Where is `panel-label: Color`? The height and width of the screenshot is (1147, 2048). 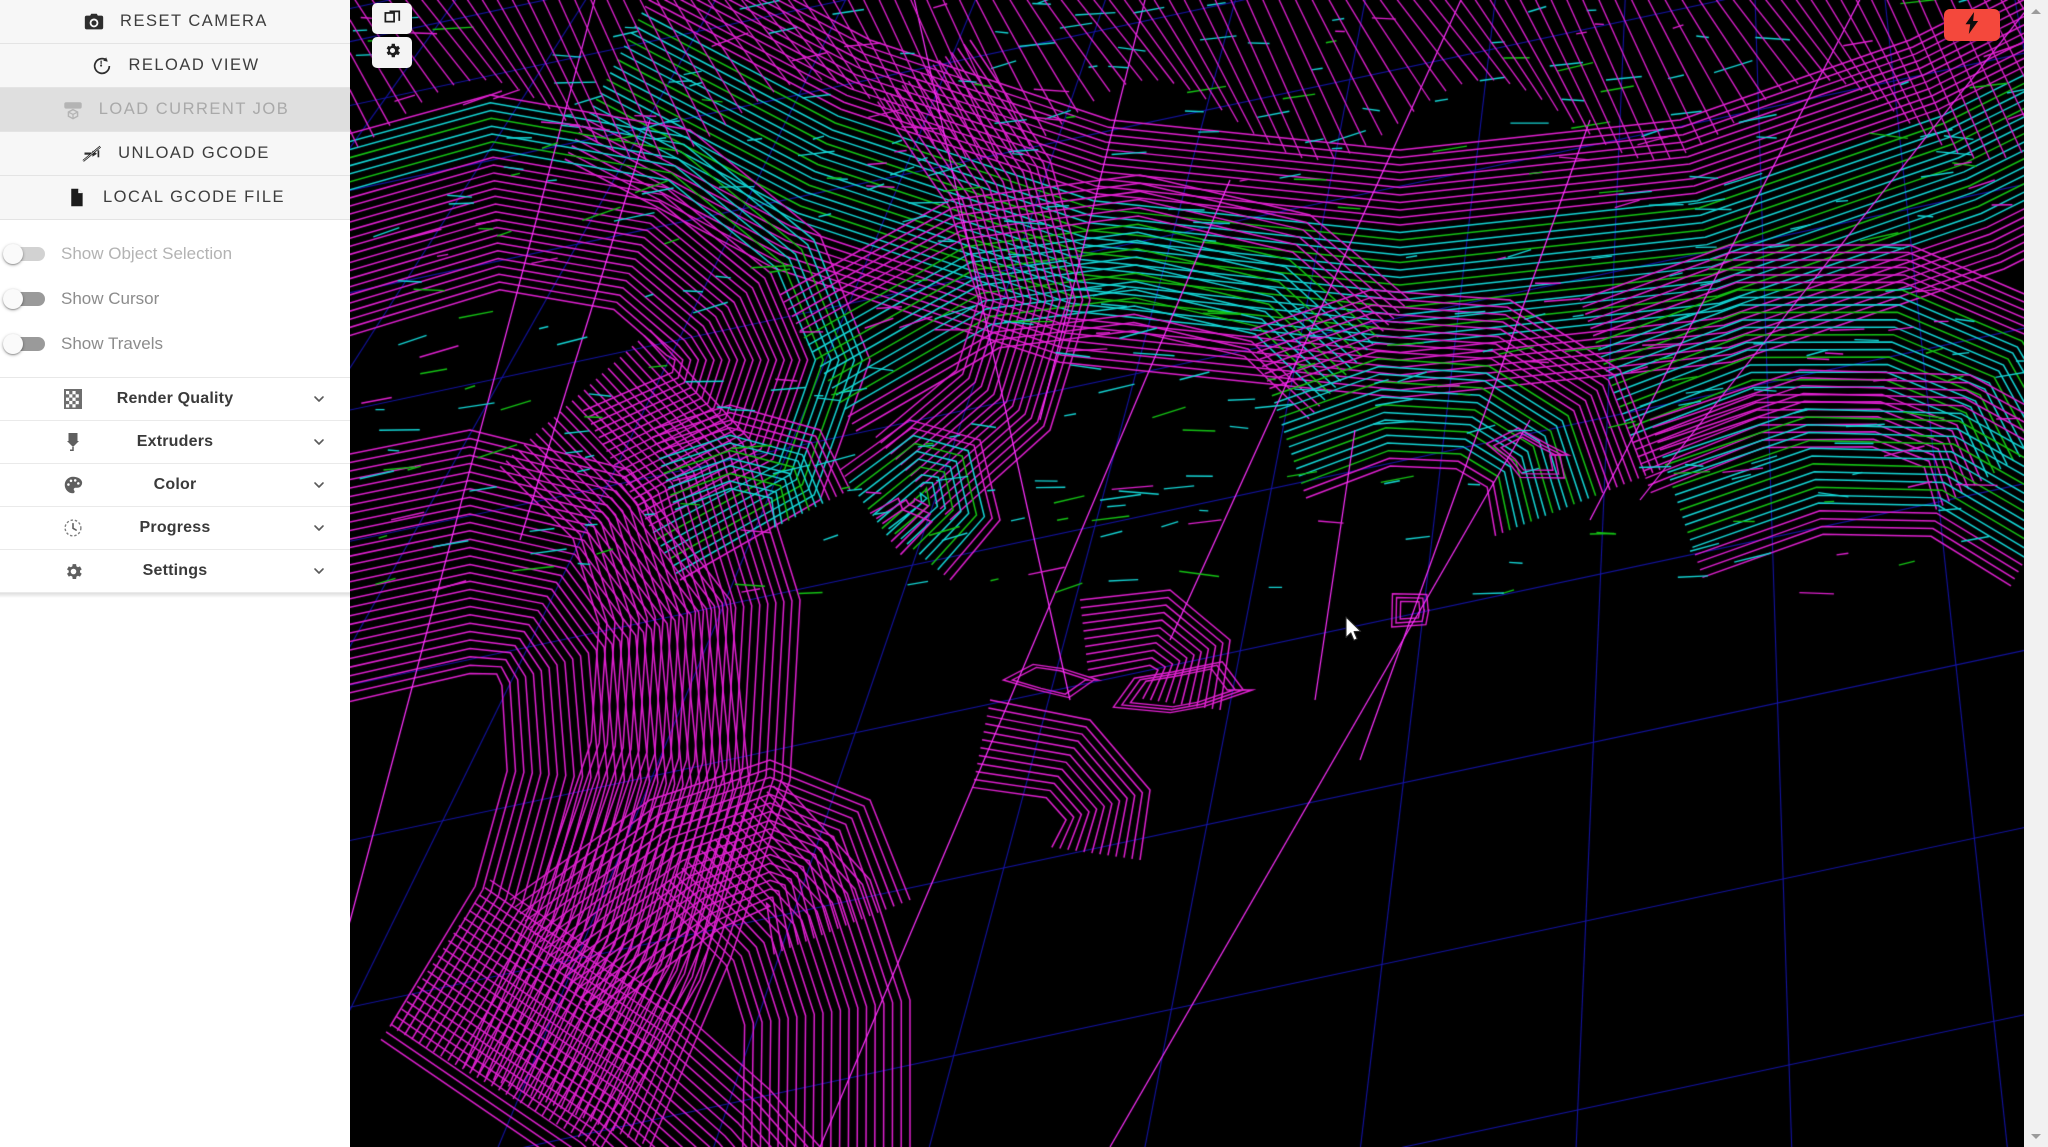
panel-label: Color is located at coordinates (175, 484).